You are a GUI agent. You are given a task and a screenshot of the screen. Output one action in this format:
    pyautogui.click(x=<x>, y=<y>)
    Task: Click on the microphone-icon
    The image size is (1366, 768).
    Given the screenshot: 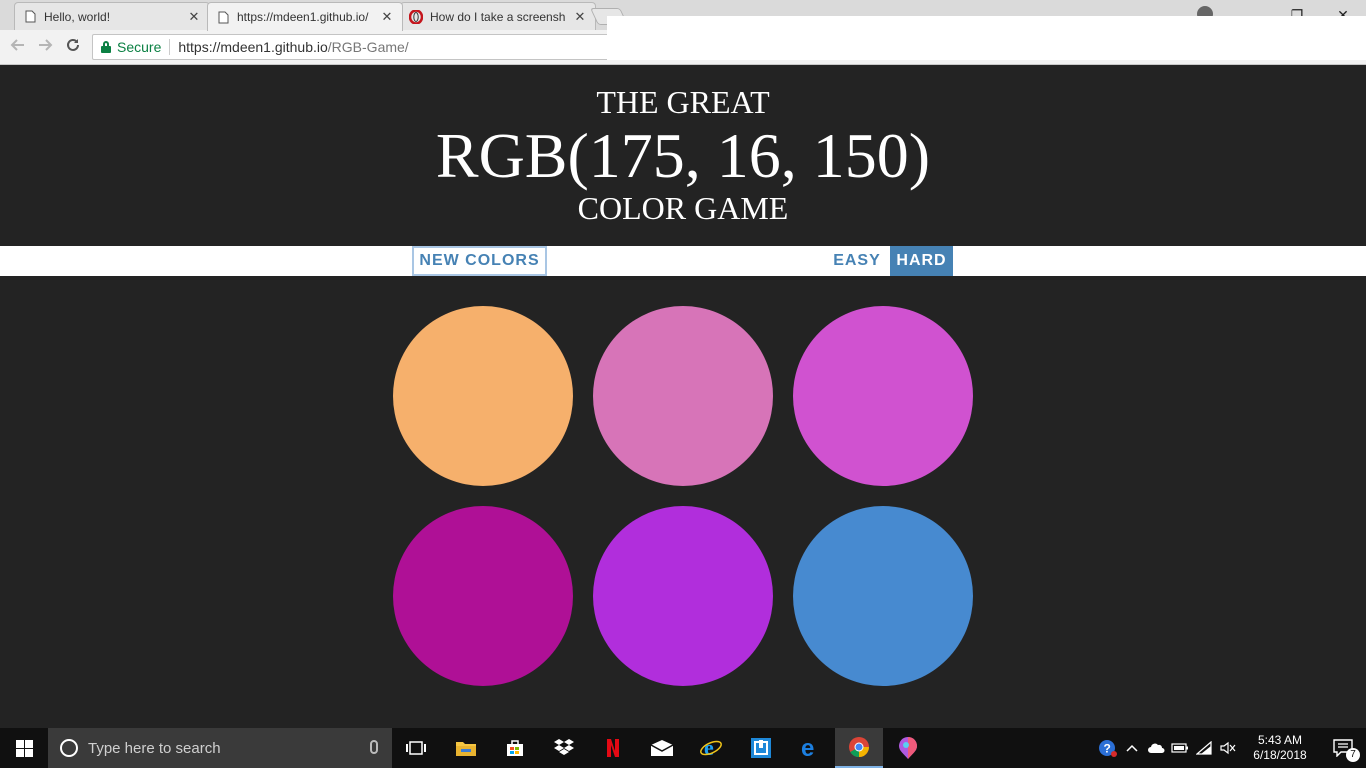 What is the action you would take?
    pyautogui.click(x=374, y=747)
    